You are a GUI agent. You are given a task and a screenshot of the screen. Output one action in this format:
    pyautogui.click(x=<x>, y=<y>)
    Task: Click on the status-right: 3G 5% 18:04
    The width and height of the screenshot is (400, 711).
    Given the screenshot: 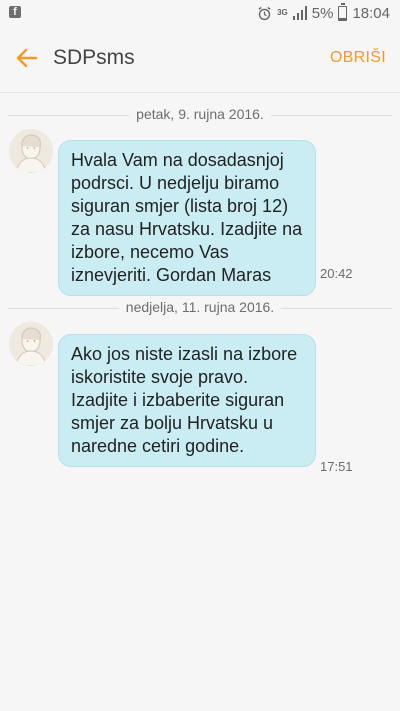 What is the action you would take?
    pyautogui.click(x=323, y=12)
    